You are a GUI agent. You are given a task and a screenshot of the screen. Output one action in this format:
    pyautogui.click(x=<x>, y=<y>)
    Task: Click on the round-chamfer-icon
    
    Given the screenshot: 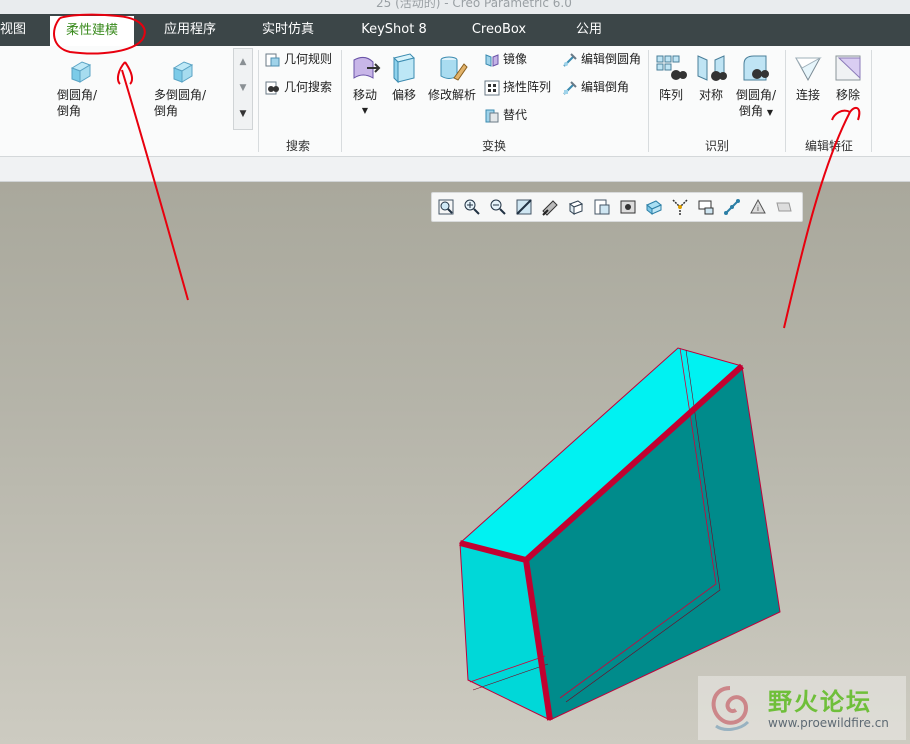 What is the action you would take?
    pyautogui.click(x=81, y=72)
    